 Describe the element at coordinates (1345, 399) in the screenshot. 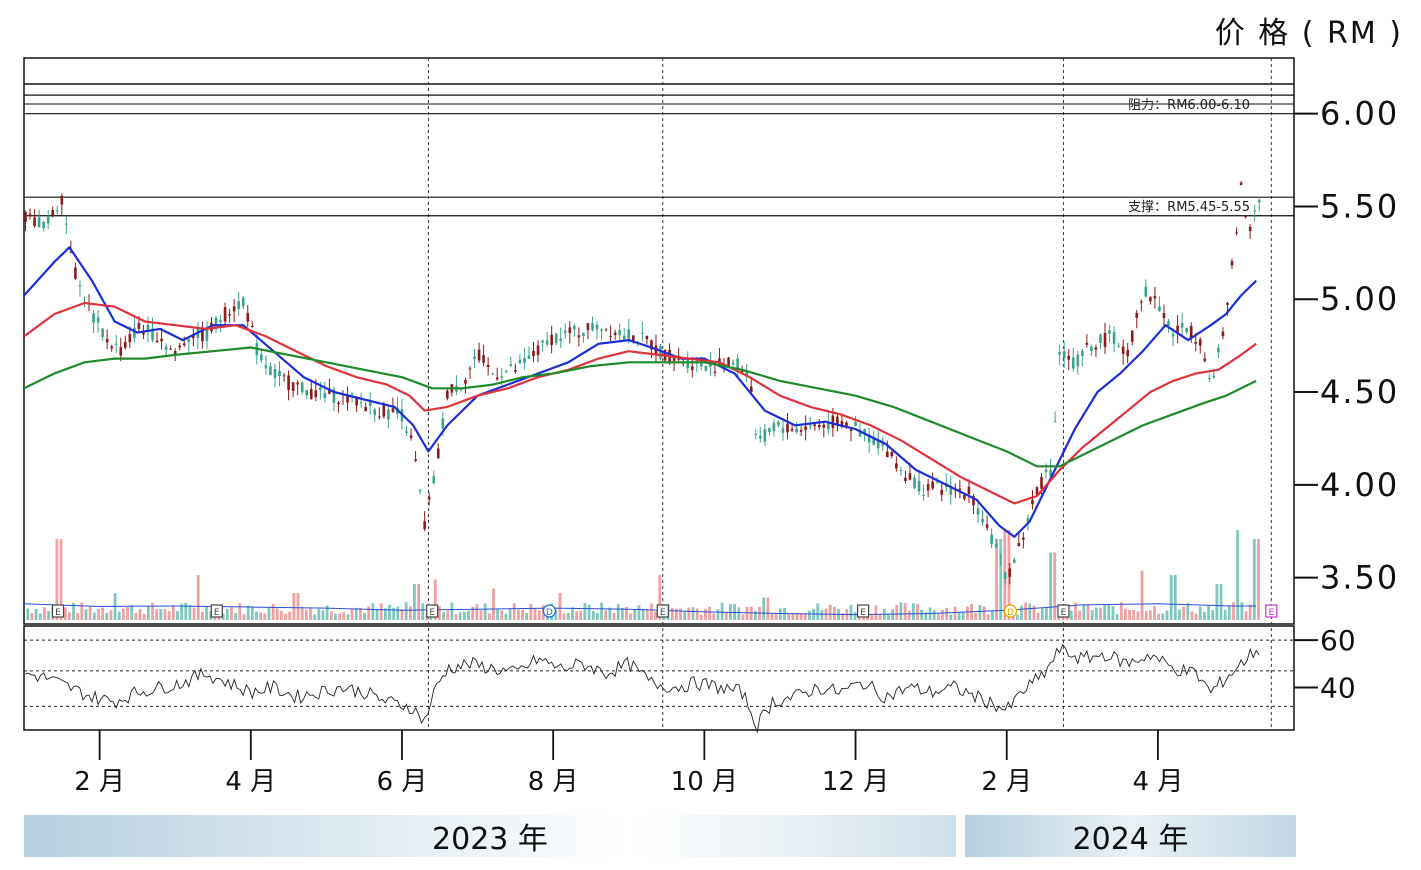

I see `price-axis: 6.00 5.50 5.00 4.50 4.00 3.50 60 40` at that location.